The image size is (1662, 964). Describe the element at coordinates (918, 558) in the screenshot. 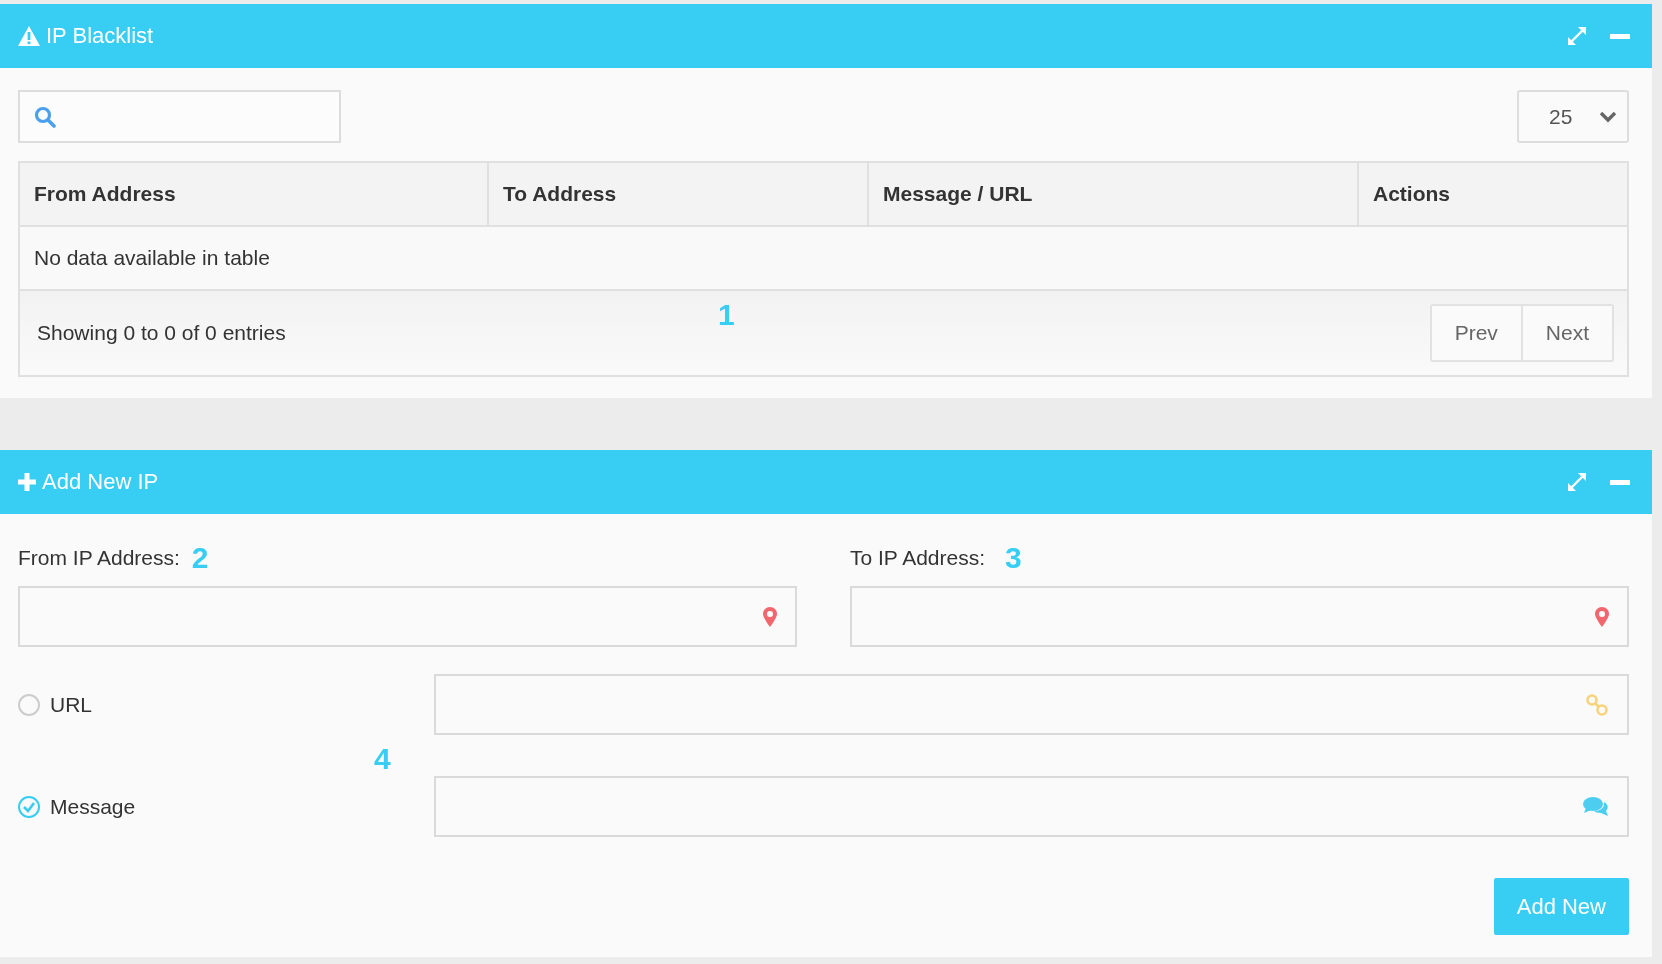

I see `field-label: To IP Address:` at that location.